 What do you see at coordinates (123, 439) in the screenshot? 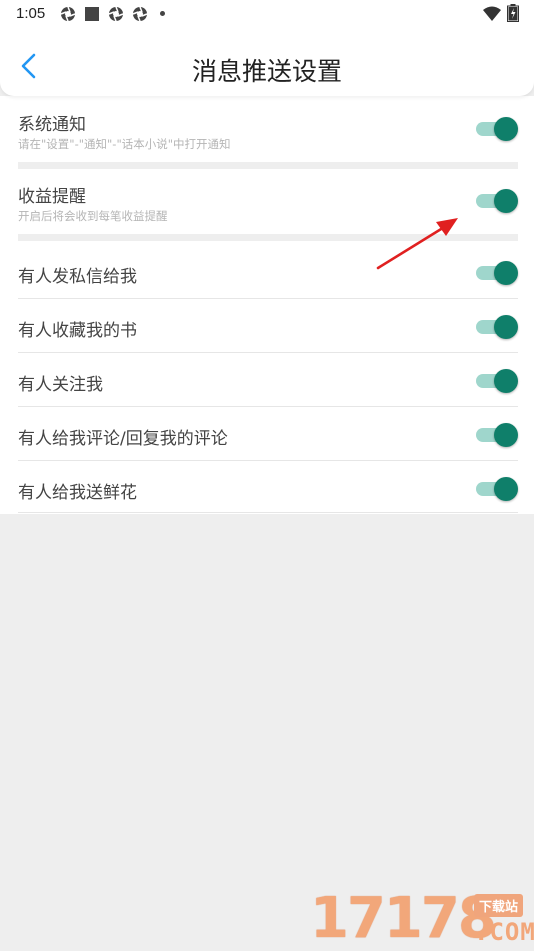
I see `setting-title: 有人给我评论/回复我的评论` at bounding box center [123, 439].